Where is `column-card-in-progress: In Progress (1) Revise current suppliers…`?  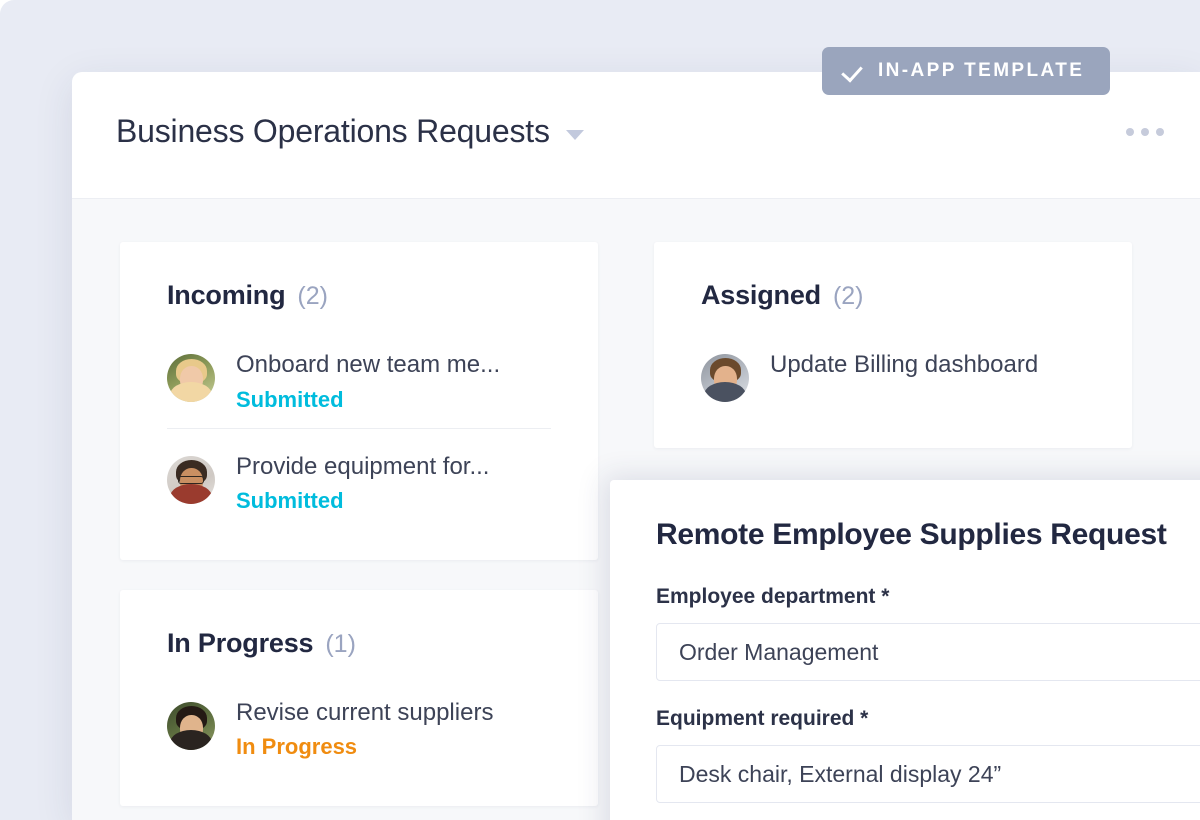 column-card-in-progress: In Progress (1) Revise current suppliers… is located at coordinates (359, 697).